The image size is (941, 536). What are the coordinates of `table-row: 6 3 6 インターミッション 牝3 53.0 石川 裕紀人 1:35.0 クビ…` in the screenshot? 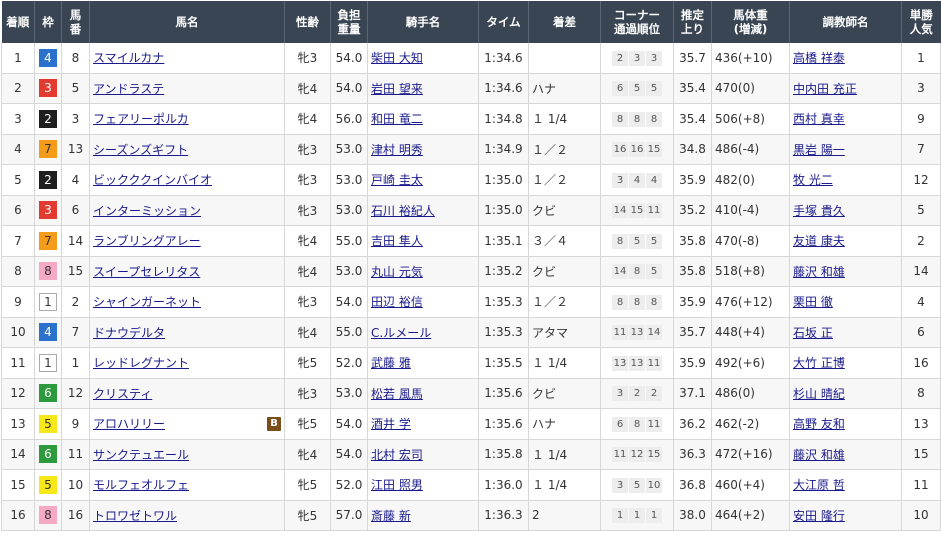 It's located at (471, 210).